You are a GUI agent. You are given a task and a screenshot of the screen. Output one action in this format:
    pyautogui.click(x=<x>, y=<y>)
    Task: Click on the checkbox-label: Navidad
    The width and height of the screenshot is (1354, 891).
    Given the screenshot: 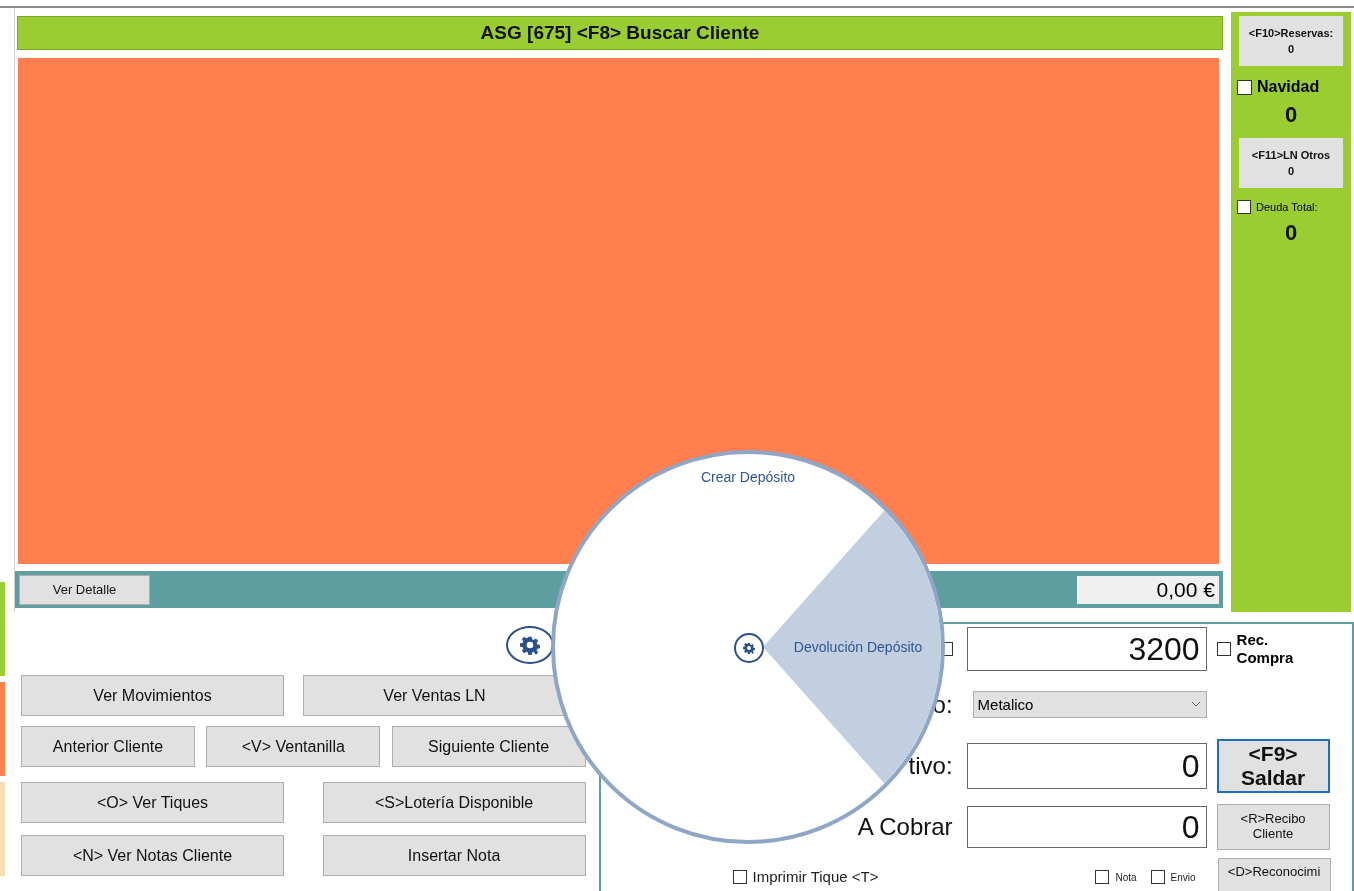 What is the action you would take?
    pyautogui.click(x=1288, y=87)
    